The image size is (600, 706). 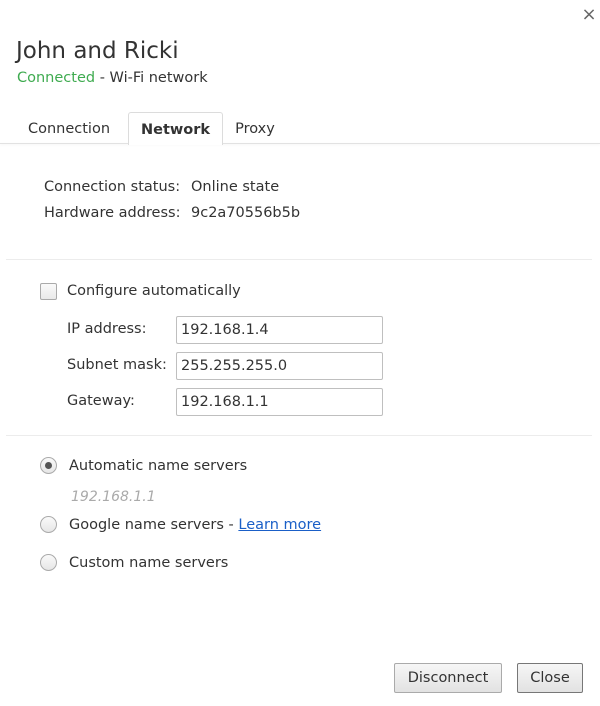 What do you see at coordinates (113, 497) in the screenshot?
I see `automatic-name-server-address: 192.168.1.1` at bounding box center [113, 497].